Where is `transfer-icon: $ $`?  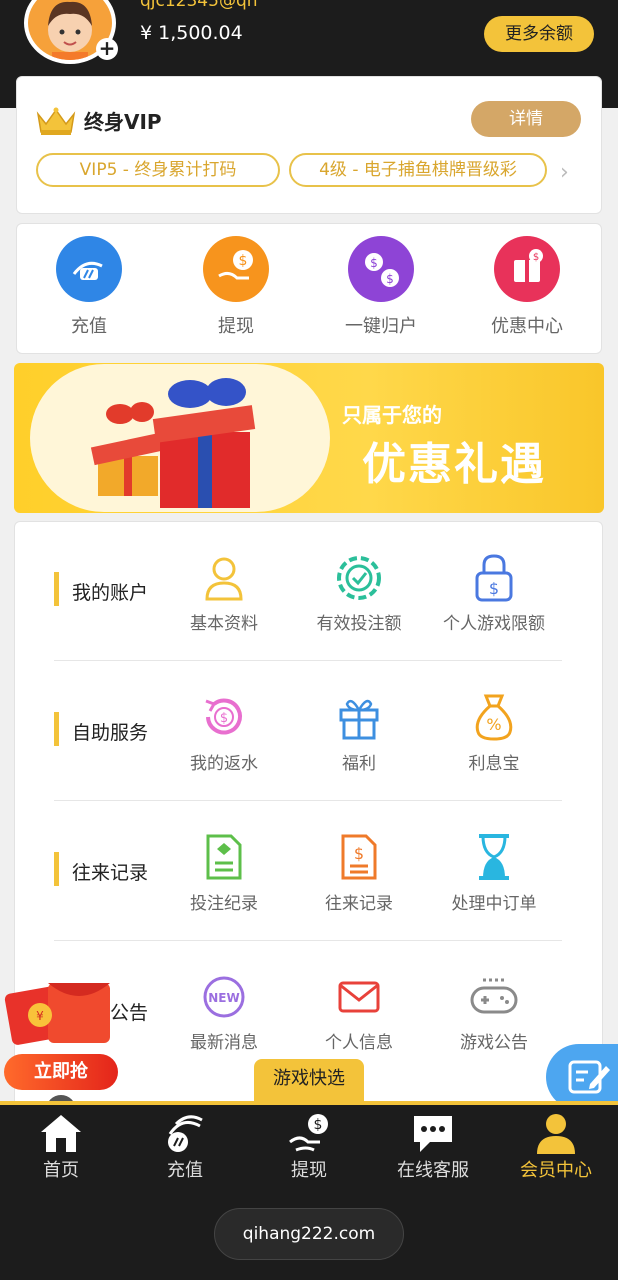
transfer-icon: $ $ is located at coordinates (381, 269).